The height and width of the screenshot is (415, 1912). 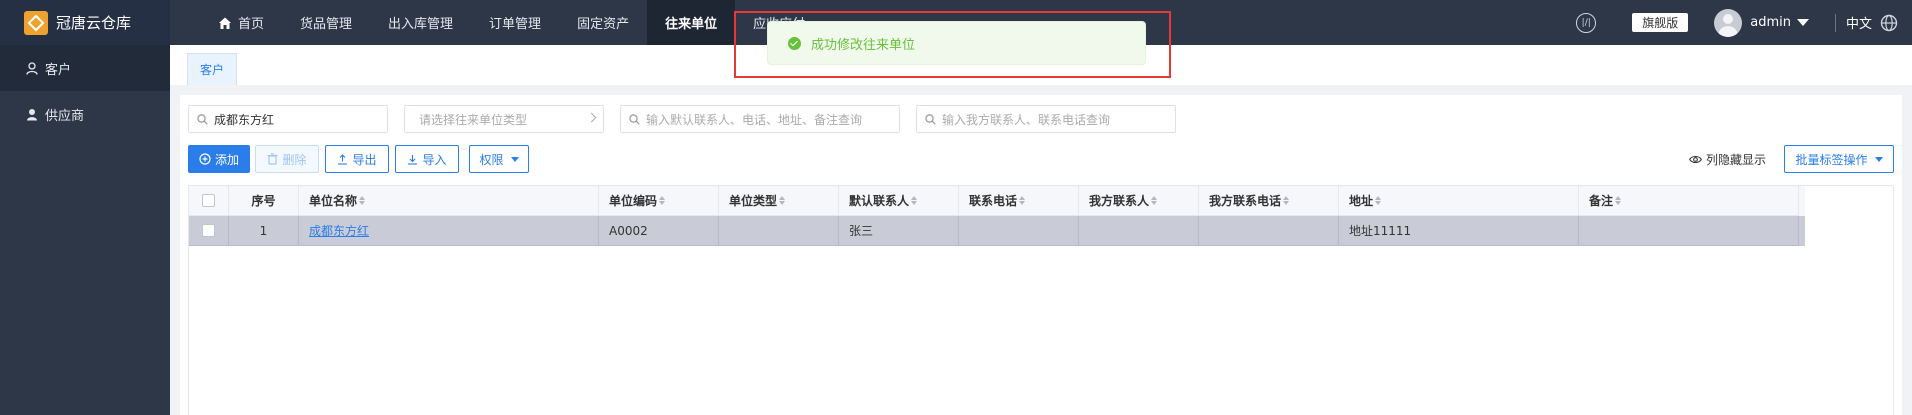 What do you see at coordinates (1727, 159) in the screenshot?
I see `column-visibility-toggle: 列隐藏显示` at bounding box center [1727, 159].